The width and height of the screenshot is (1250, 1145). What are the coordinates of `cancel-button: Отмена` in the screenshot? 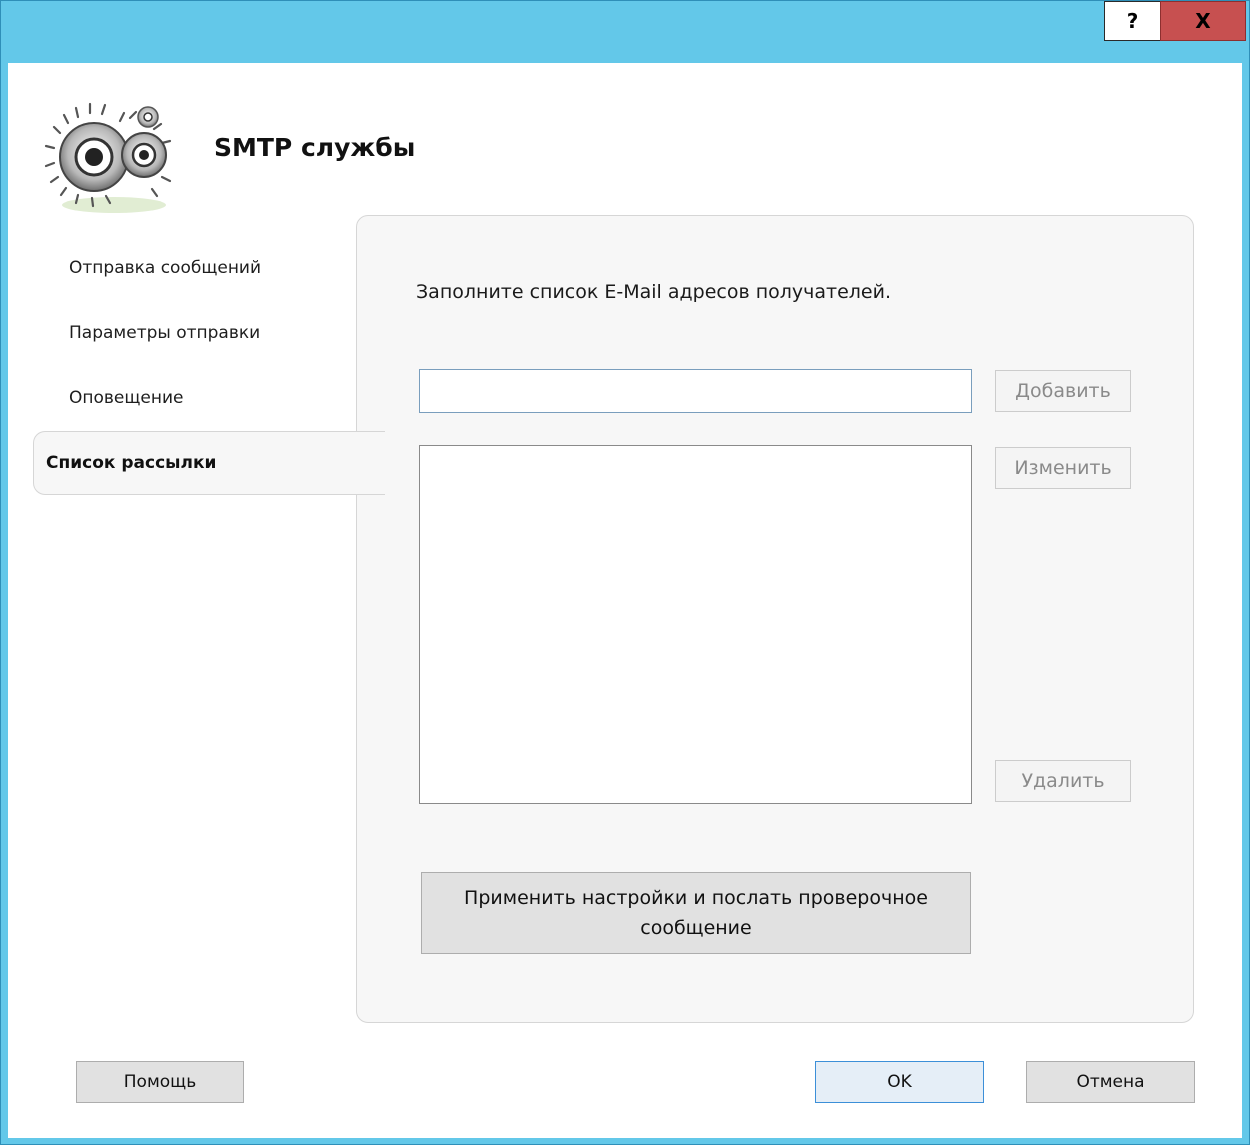 It's located at (1110, 1082).